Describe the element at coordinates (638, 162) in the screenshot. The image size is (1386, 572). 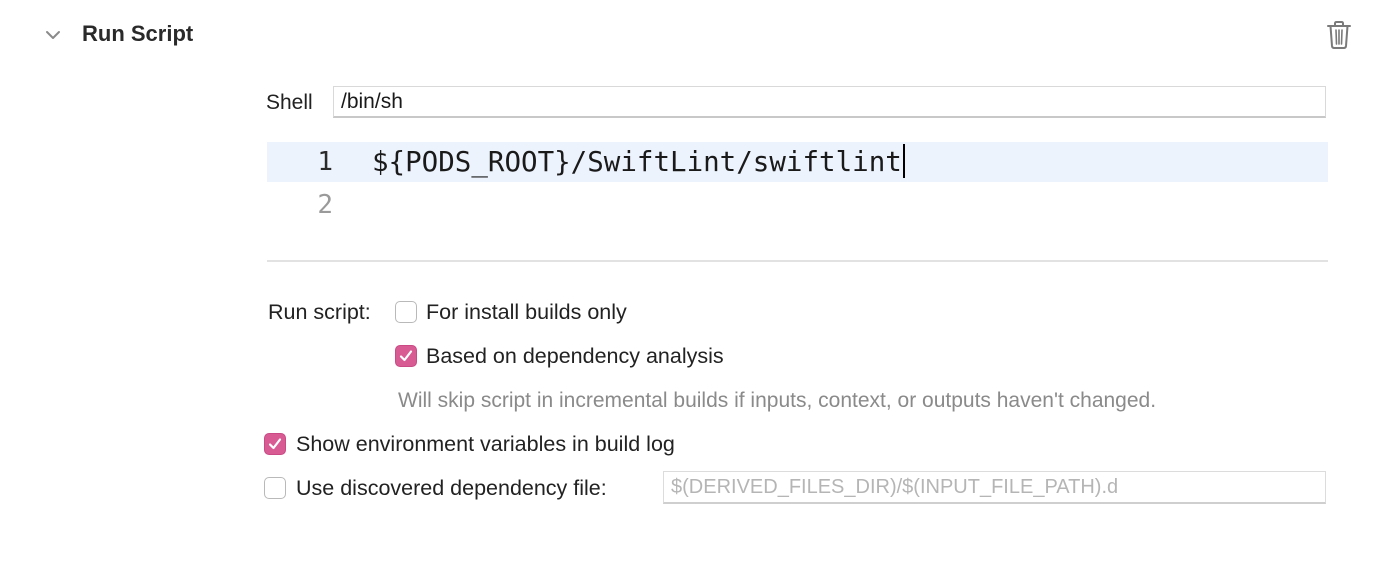
I see `code-text: ${PODS_ROOT}/SwiftLint/swiftlint` at that location.